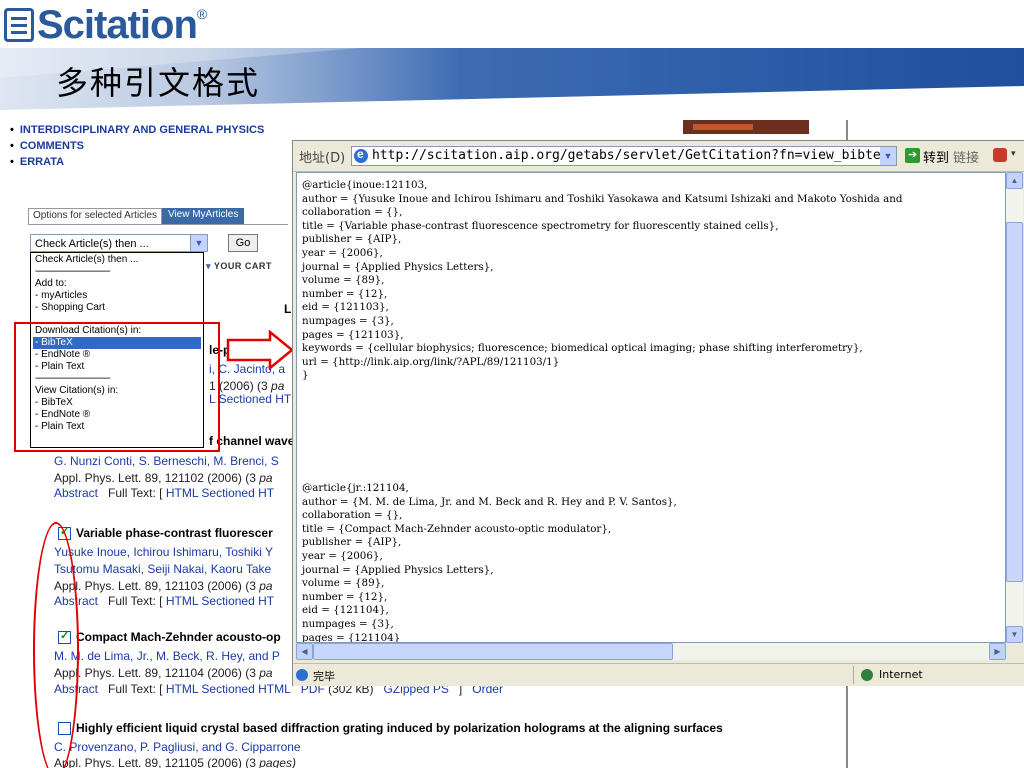 The height and width of the screenshot is (768, 1024). What do you see at coordinates (178, 637) in the screenshot?
I see `article-title: Compact Mach-Zehnder acousto-op` at bounding box center [178, 637].